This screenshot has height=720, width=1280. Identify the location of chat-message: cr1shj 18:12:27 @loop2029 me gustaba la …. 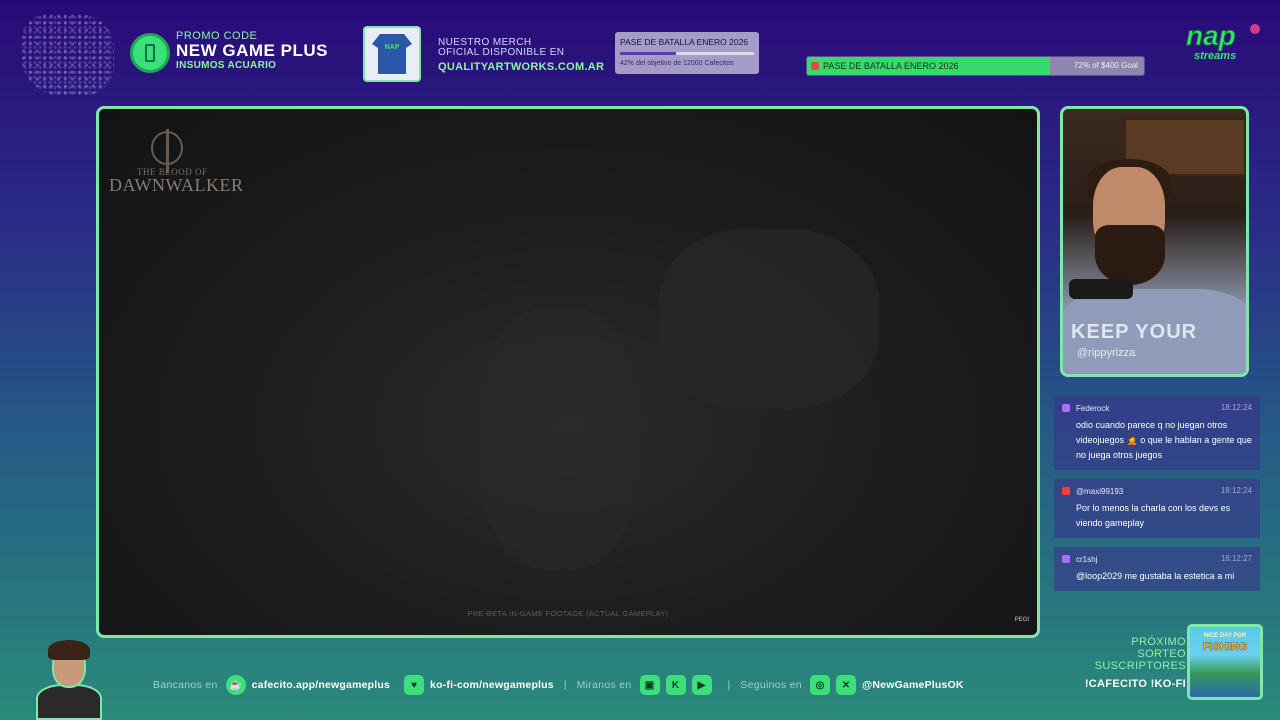
(1157, 569).